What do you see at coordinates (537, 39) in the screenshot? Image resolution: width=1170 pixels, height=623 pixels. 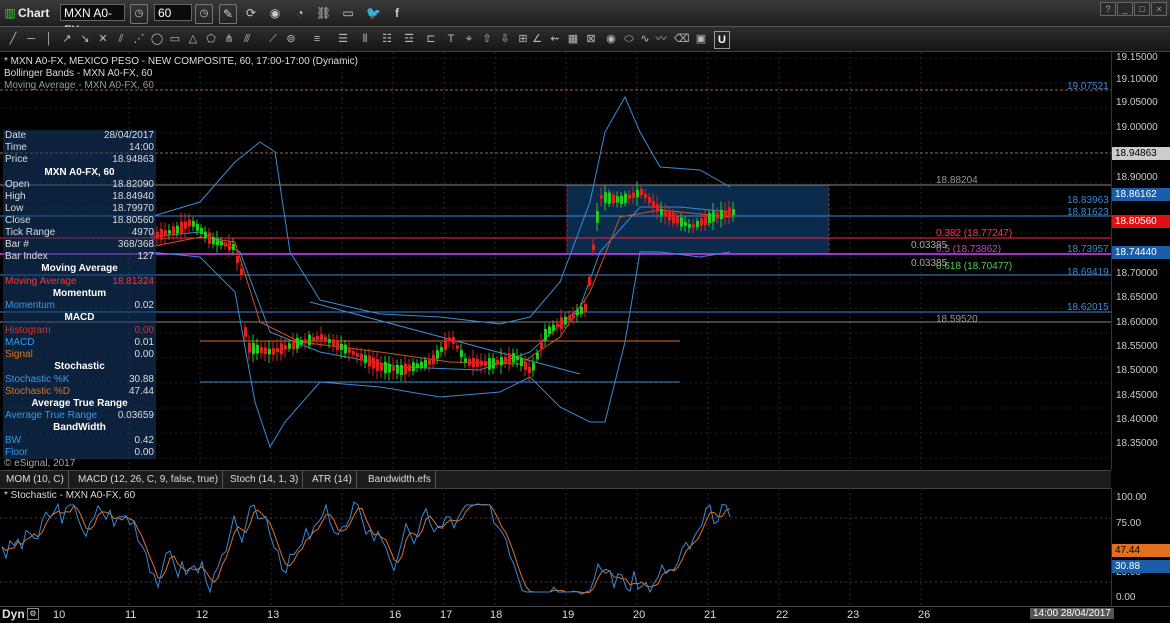 I see `angle-tool-icon: ∠` at bounding box center [537, 39].